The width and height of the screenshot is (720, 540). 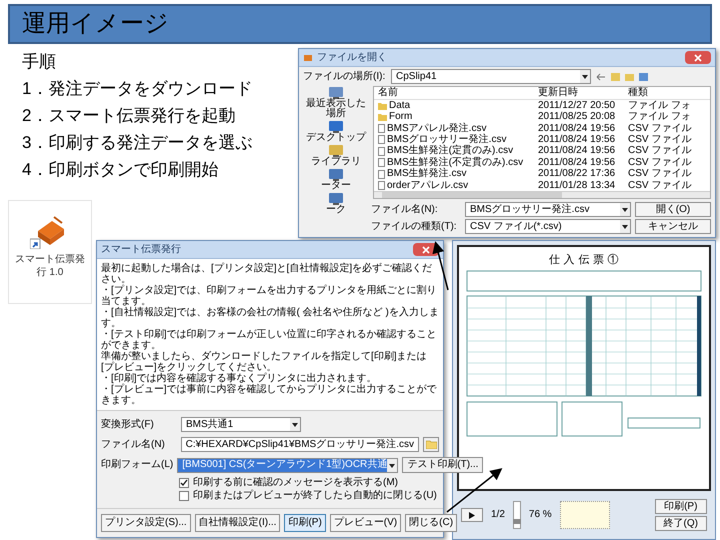 I want to click on instruction-text: ・[自社情報設定]では、お客様の会社の情報( 会社名や住所など )を入力します。, so click(x=270, y=318).